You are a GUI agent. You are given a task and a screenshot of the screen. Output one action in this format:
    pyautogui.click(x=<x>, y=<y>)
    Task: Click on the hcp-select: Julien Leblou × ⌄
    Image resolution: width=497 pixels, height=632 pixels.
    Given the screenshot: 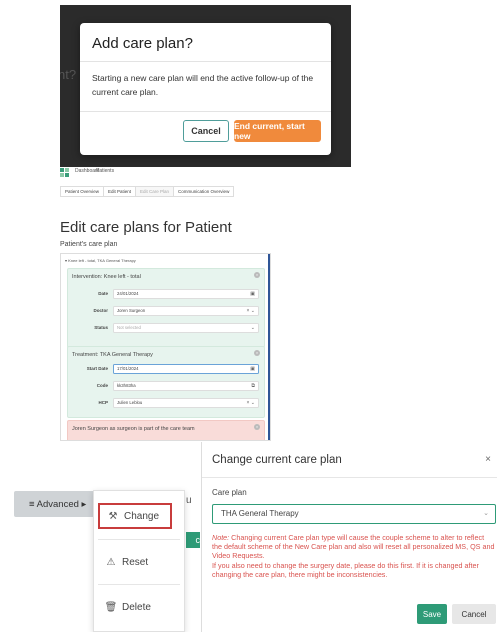 What is the action you would take?
    pyautogui.click(x=186, y=403)
    